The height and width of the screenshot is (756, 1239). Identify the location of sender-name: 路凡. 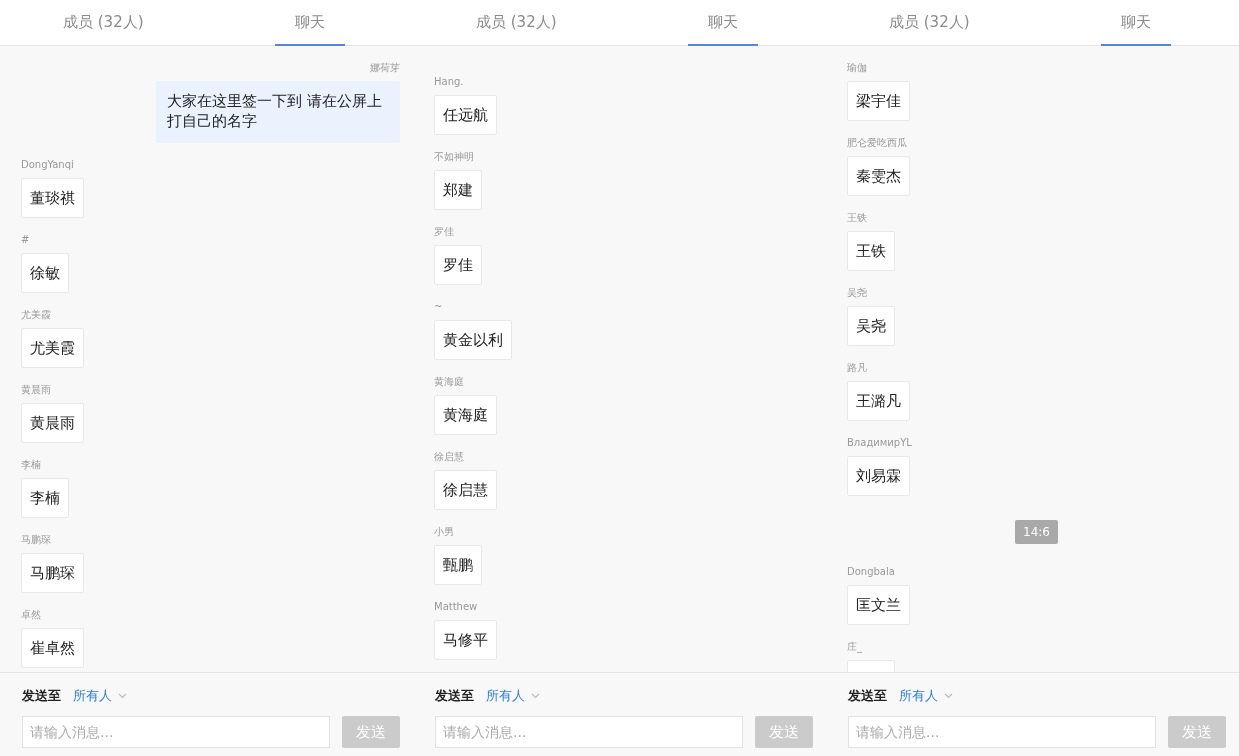
(857, 368).